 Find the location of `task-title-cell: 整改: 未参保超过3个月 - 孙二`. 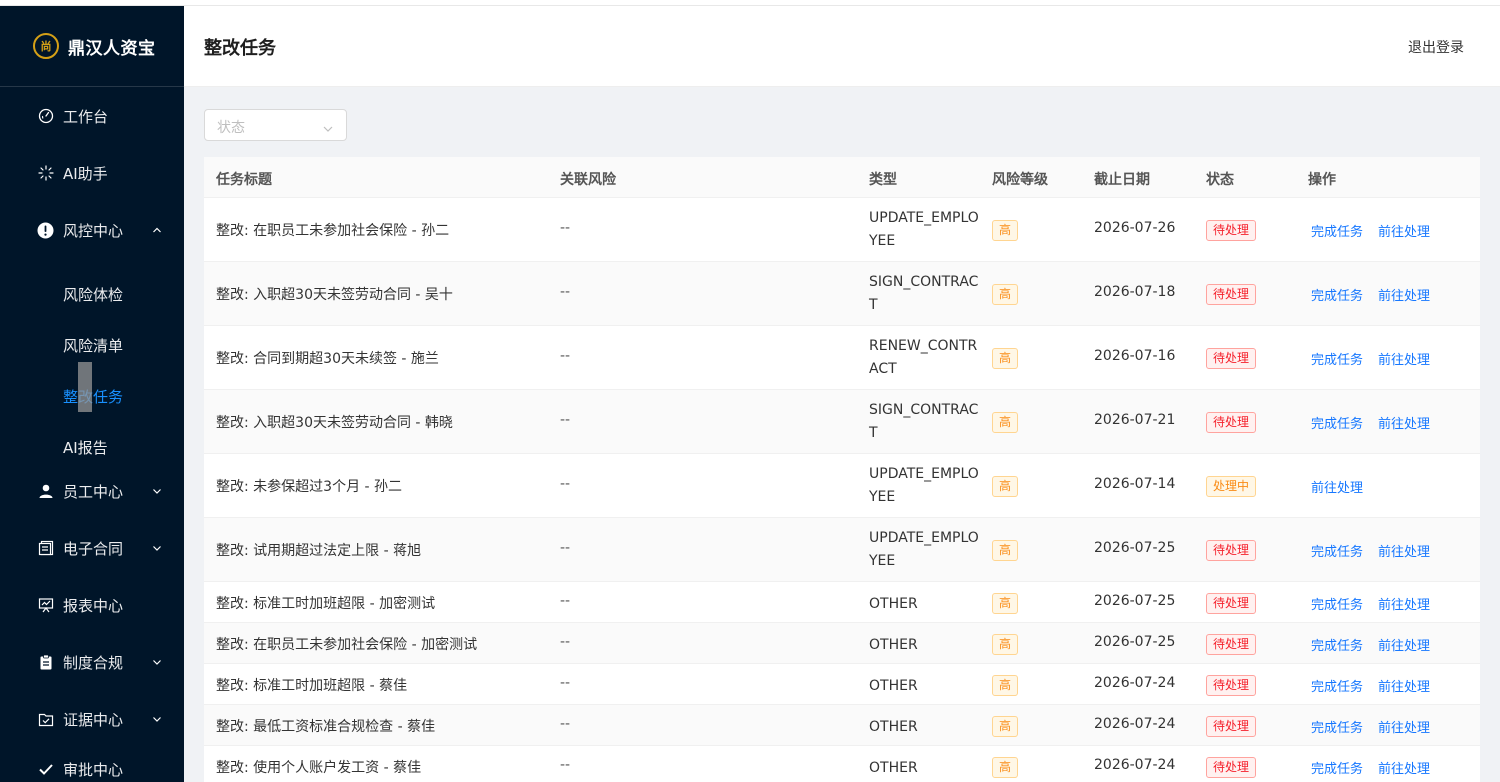

task-title-cell: 整改: 未参保超过3个月 - 孙二 is located at coordinates (309, 487).